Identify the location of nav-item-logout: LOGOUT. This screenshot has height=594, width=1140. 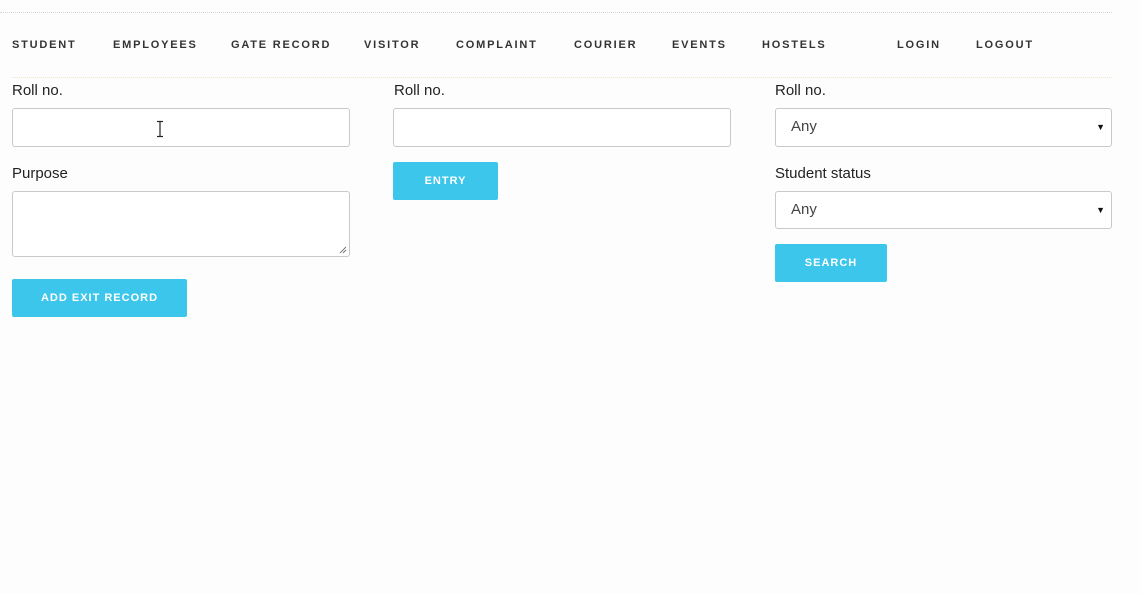
(1005, 45).